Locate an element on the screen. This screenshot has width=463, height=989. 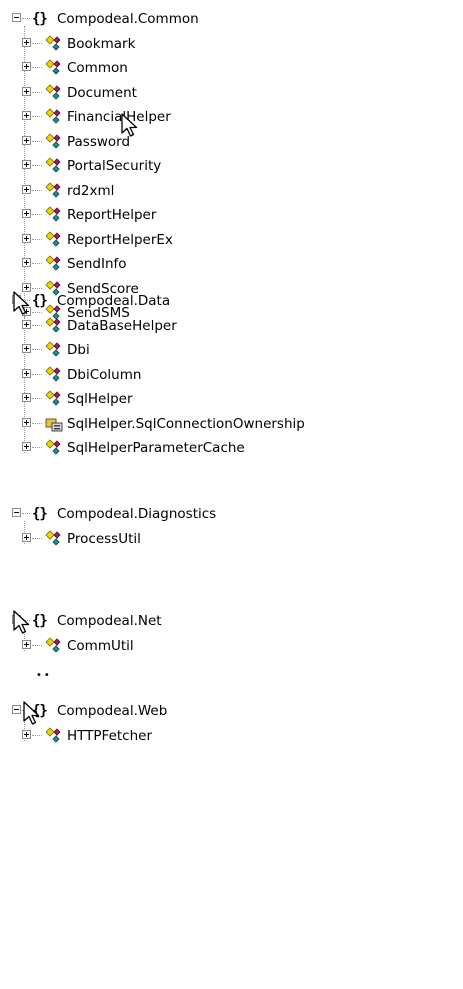
class-label: ProcessUtil is located at coordinates (104, 538).